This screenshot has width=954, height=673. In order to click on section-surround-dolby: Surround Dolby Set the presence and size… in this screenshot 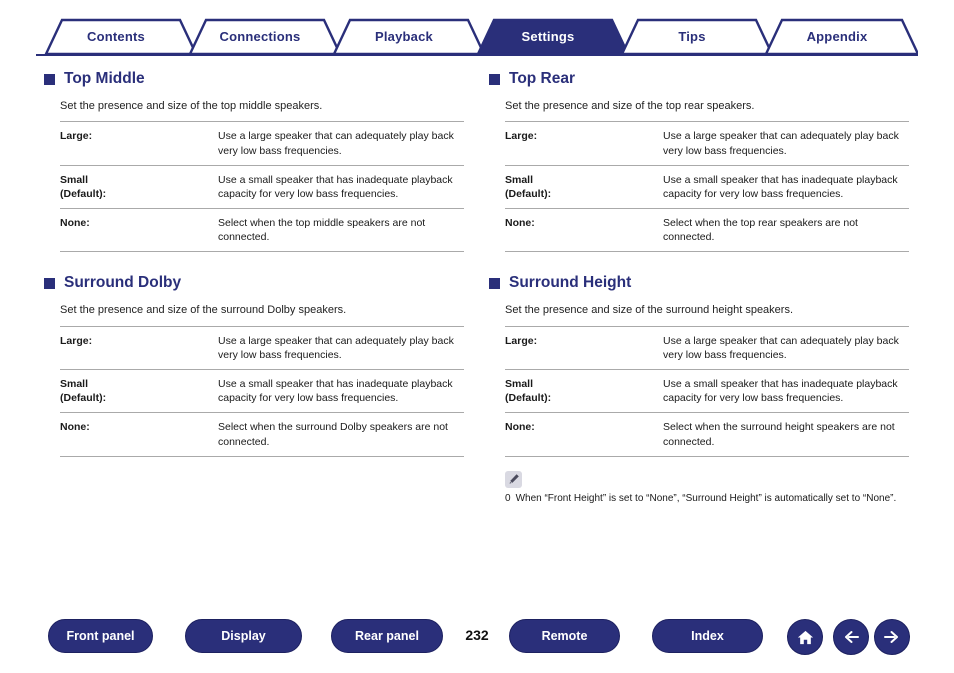, I will do `click(254, 365)`.